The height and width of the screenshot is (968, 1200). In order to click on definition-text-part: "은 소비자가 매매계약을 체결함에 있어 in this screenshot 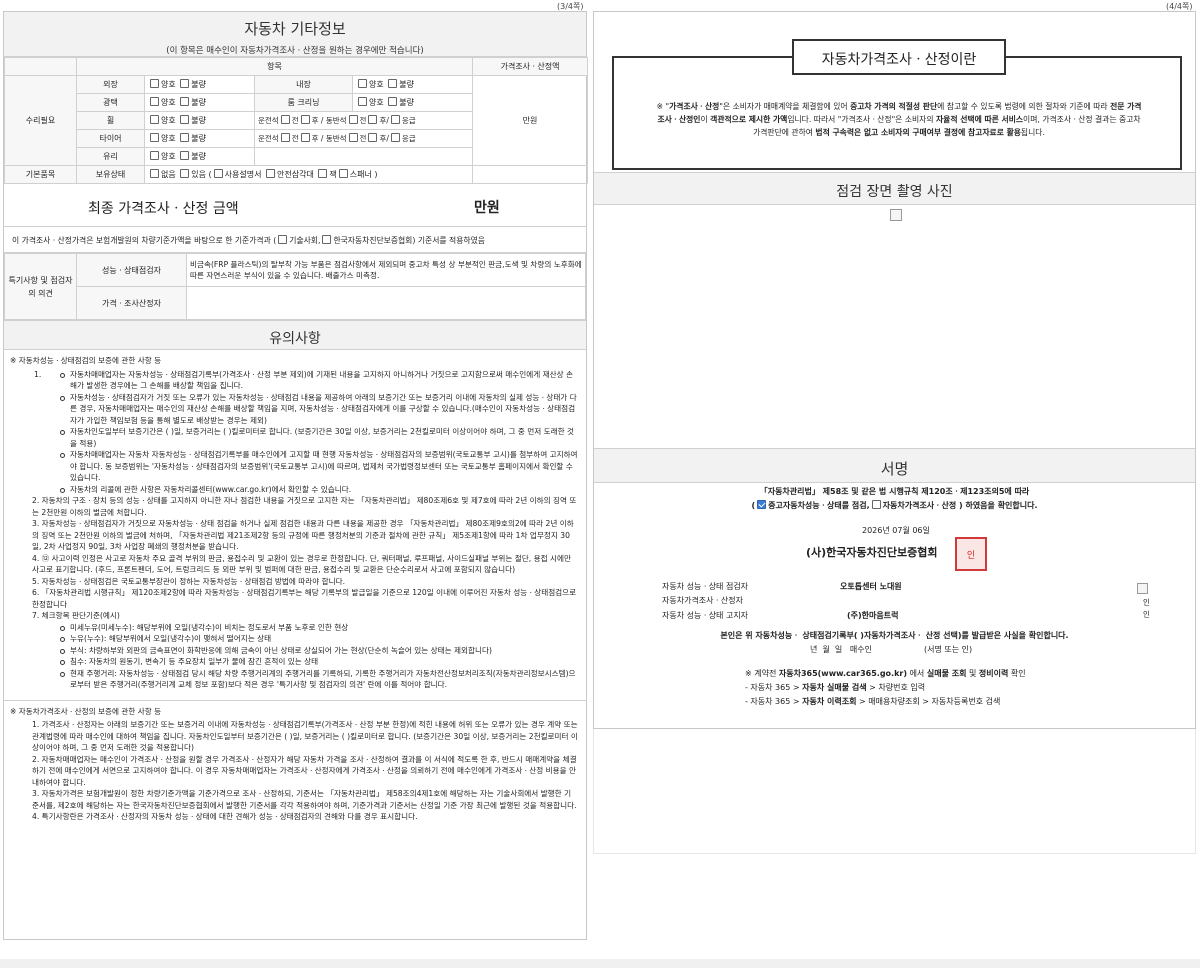, I will do `click(785, 106)`.